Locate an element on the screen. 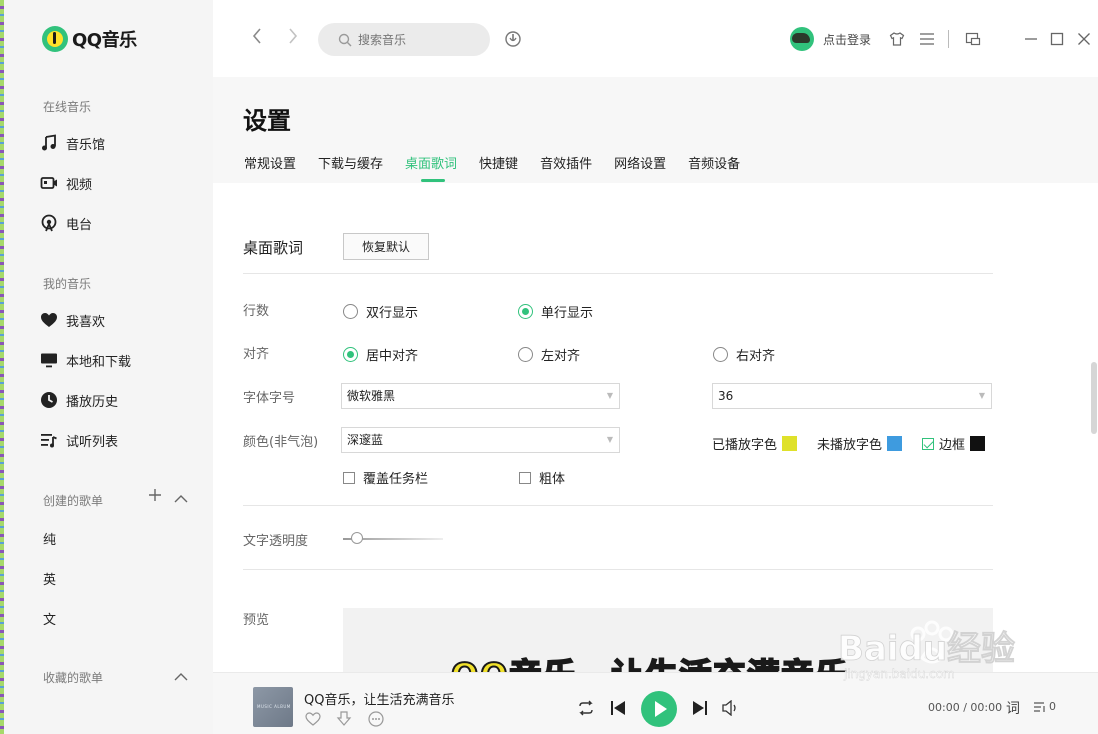  download-icon is located at coordinates (344, 719).